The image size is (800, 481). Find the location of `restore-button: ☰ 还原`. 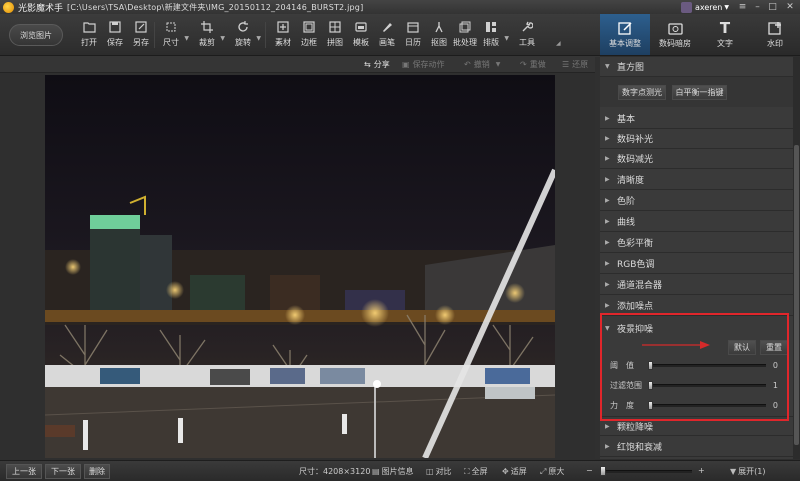

restore-button: ☰ 还原 is located at coordinates (575, 64).